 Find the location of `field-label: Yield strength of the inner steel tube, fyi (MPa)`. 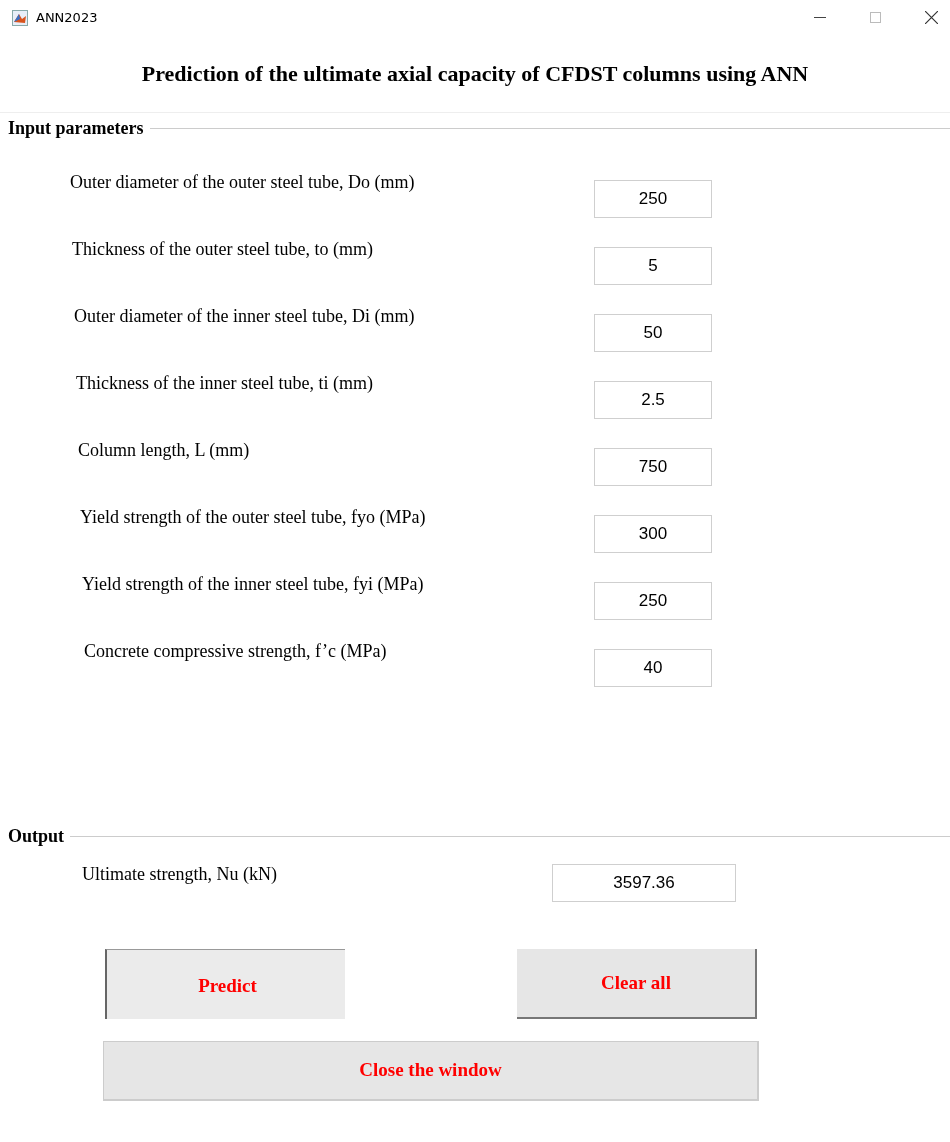

field-label: Yield strength of the inner steel tube, fyi (MPa) is located at coordinates (253, 584).